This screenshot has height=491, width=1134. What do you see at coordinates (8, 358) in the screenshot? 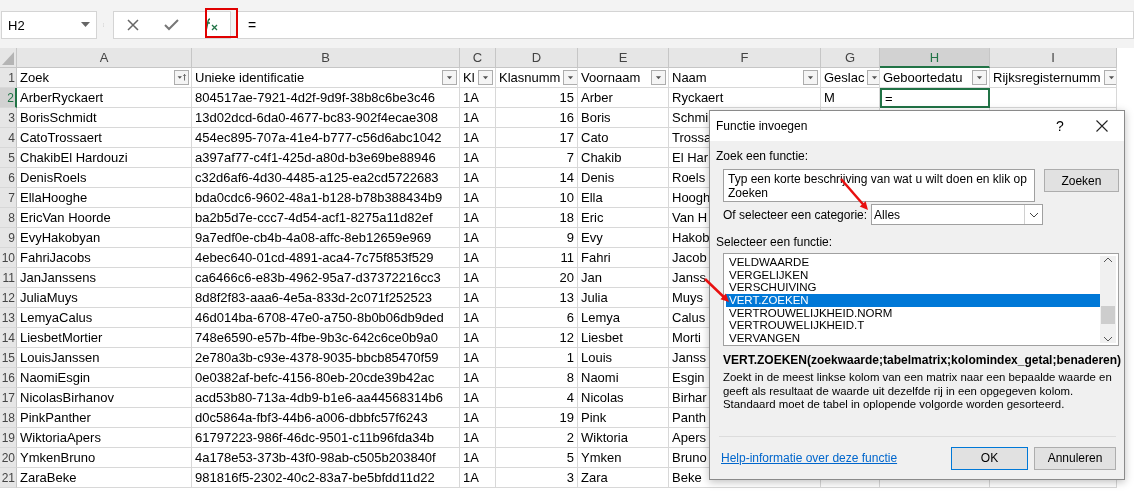
I see `row-number: 15` at bounding box center [8, 358].